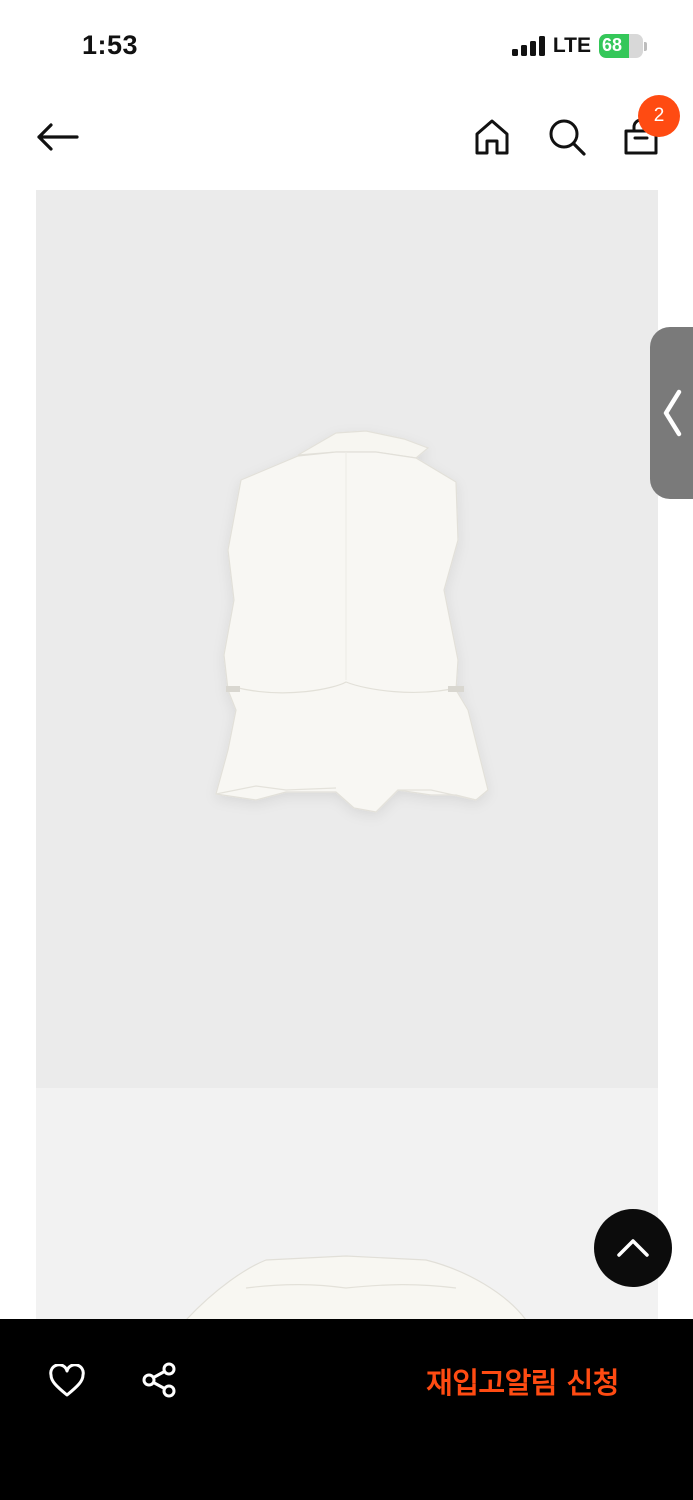 The width and height of the screenshot is (693, 1500). I want to click on share-button, so click(159, 1380).